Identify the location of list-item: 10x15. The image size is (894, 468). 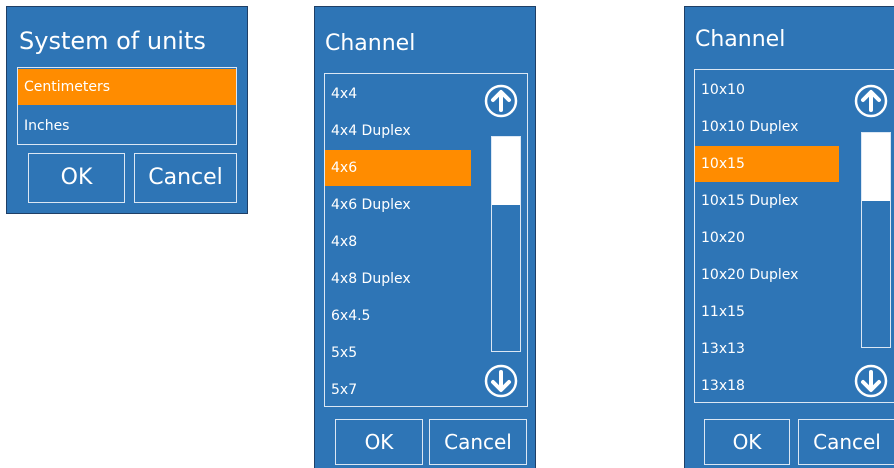
(767, 164).